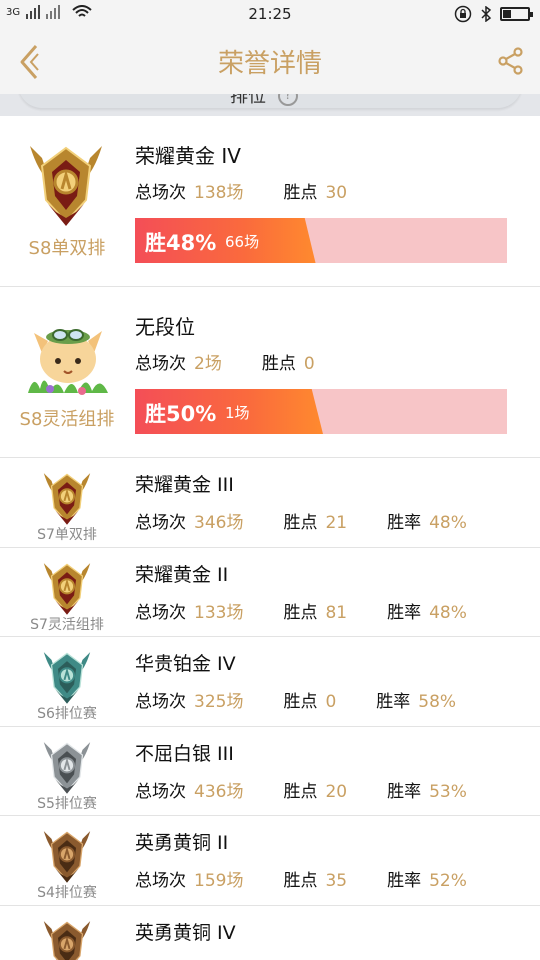 Image resolution: width=540 pixels, height=960 pixels. Describe the element at coordinates (219, 881) in the screenshot. I see `stat-value: 159场` at that location.